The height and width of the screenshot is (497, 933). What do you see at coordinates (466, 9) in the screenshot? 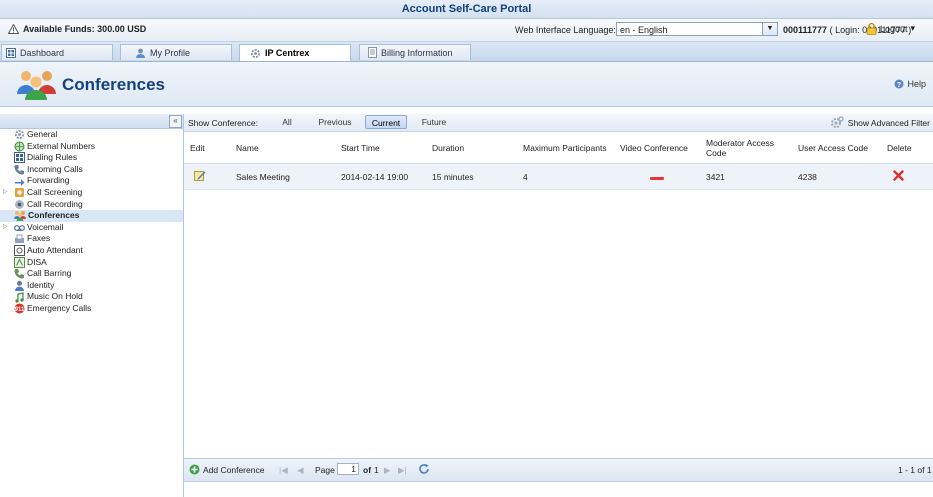
I see `portal-title: Account Self-Care Portal` at bounding box center [466, 9].